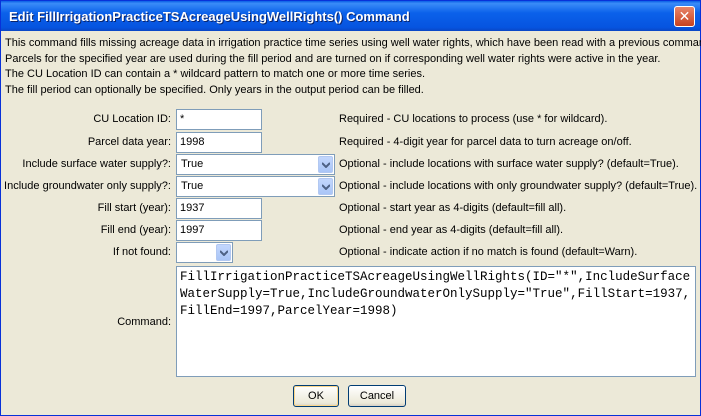  Describe the element at coordinates (316, 396) in the screenshot. I see `ok-button: OK` at that location.